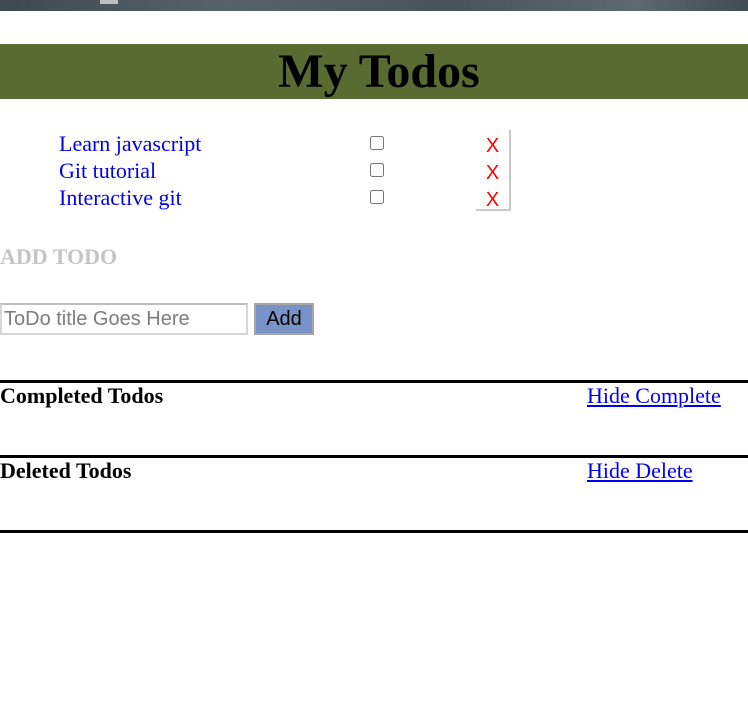  Describe the element at coordinates (59, 256) in the screenshot. I see `add-todo-heading: ADD TODO` at that location.